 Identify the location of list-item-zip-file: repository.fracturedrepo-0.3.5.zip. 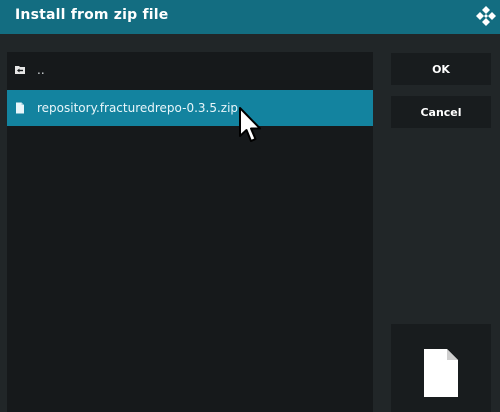
(190, 108).